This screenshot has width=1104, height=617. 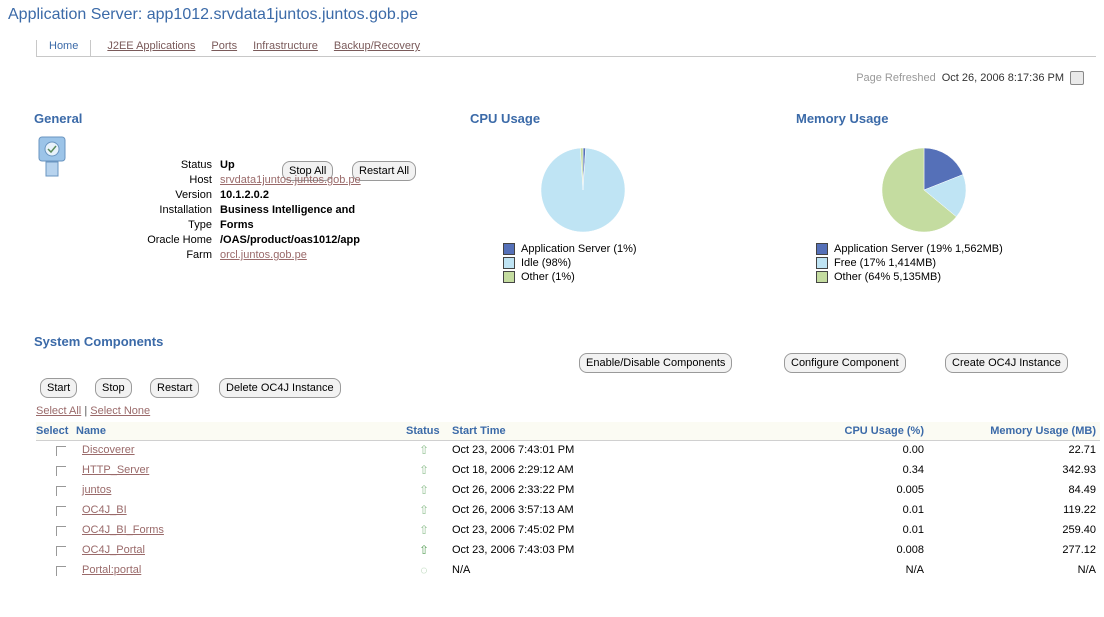 What do you see at coordinates (290, 240) in the screenshot?
I see `oracle-home-value: /OAS/product/oas1012/app` at bounding box center [290, 240].